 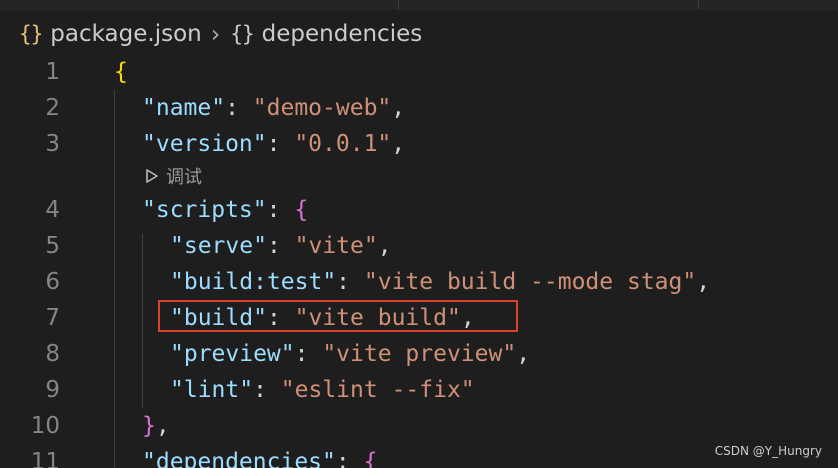 What do you see at coordinates (184, 108) in the screenshot?
I see `code-token: "name"` at bounding box center [184, 108].